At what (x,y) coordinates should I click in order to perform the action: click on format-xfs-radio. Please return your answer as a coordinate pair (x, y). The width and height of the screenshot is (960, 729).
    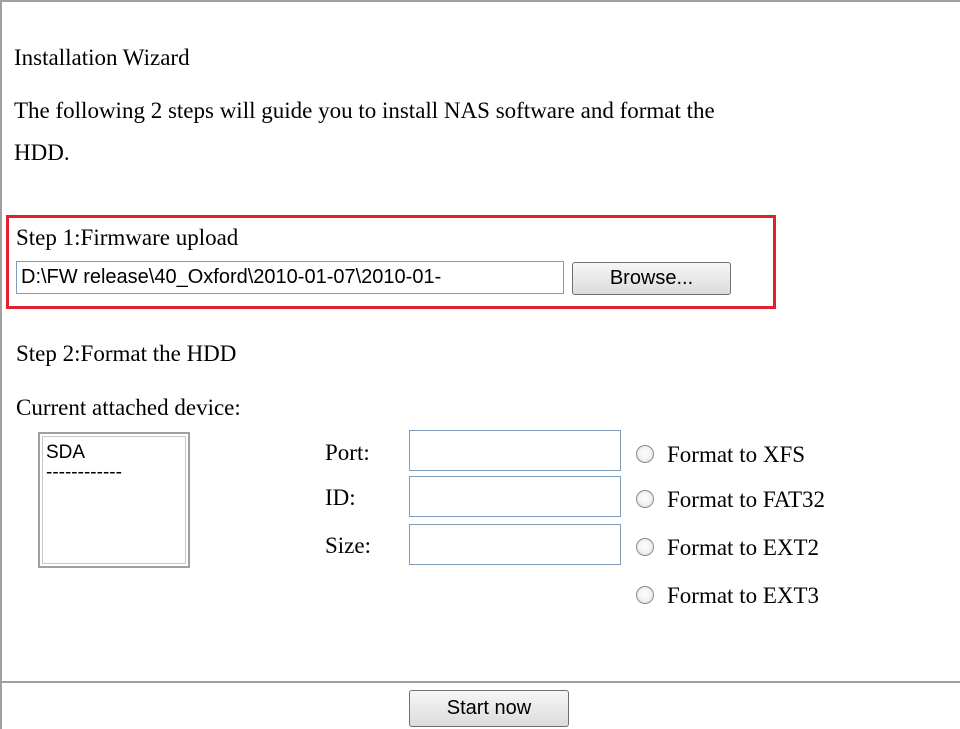
    Looking at the image, I should click on (645, 454).